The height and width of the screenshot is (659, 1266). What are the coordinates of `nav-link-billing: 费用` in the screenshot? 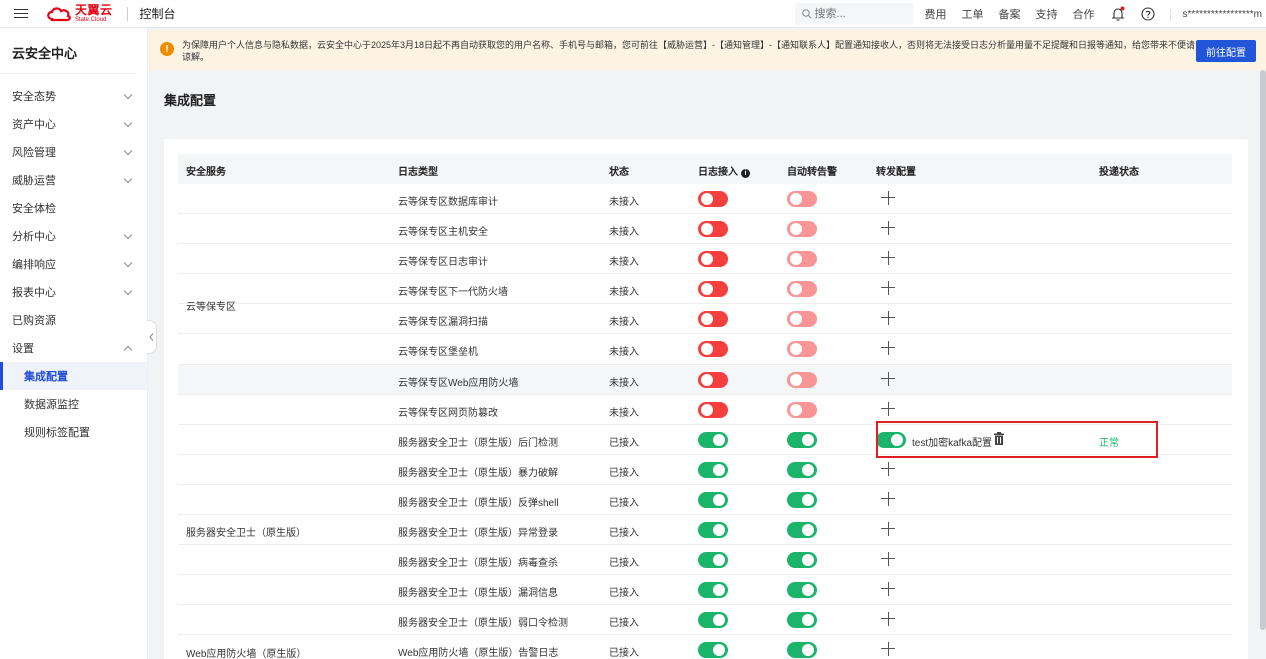 It's located at (936, 14).